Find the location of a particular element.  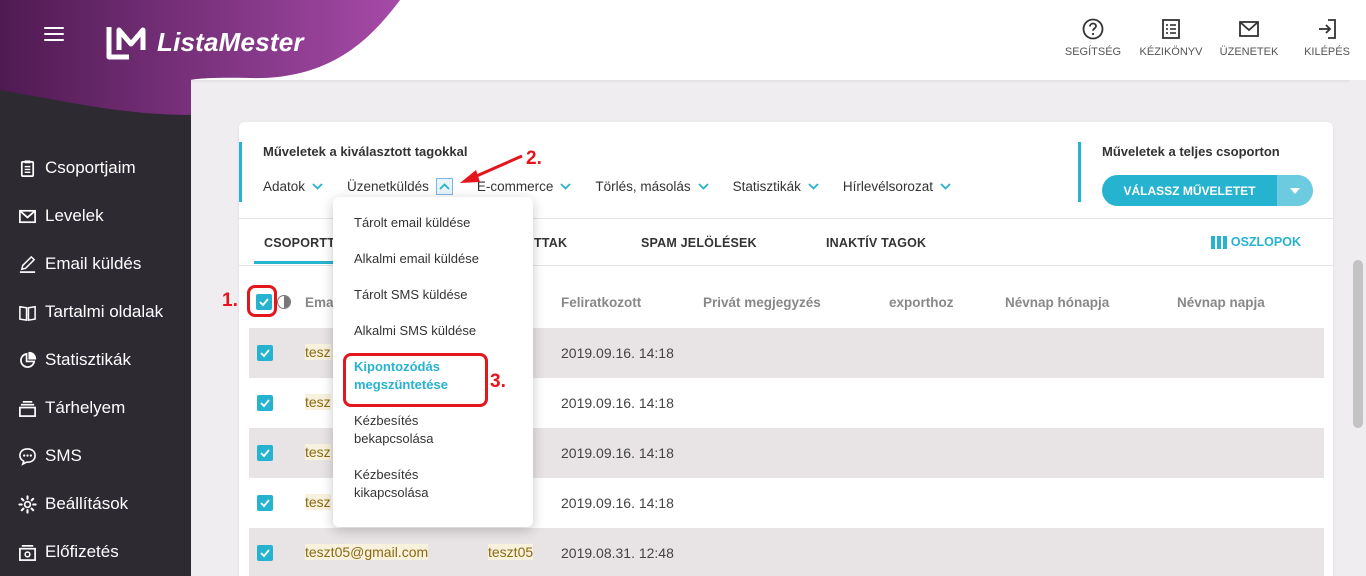

logout-label: KILÉPÉS is located at coordinates (1327, 52).